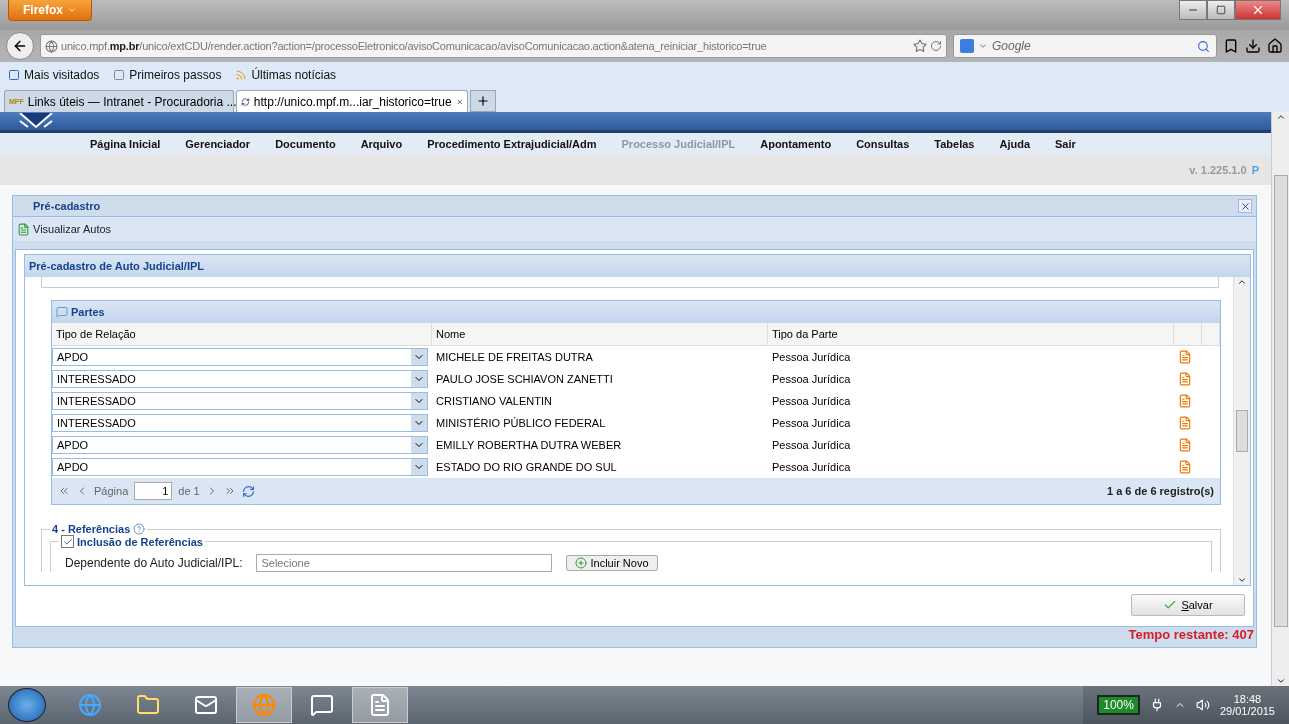 The height and width of the screenshot is (724, 1289). I want to click on check-icon, so click(67, 541).